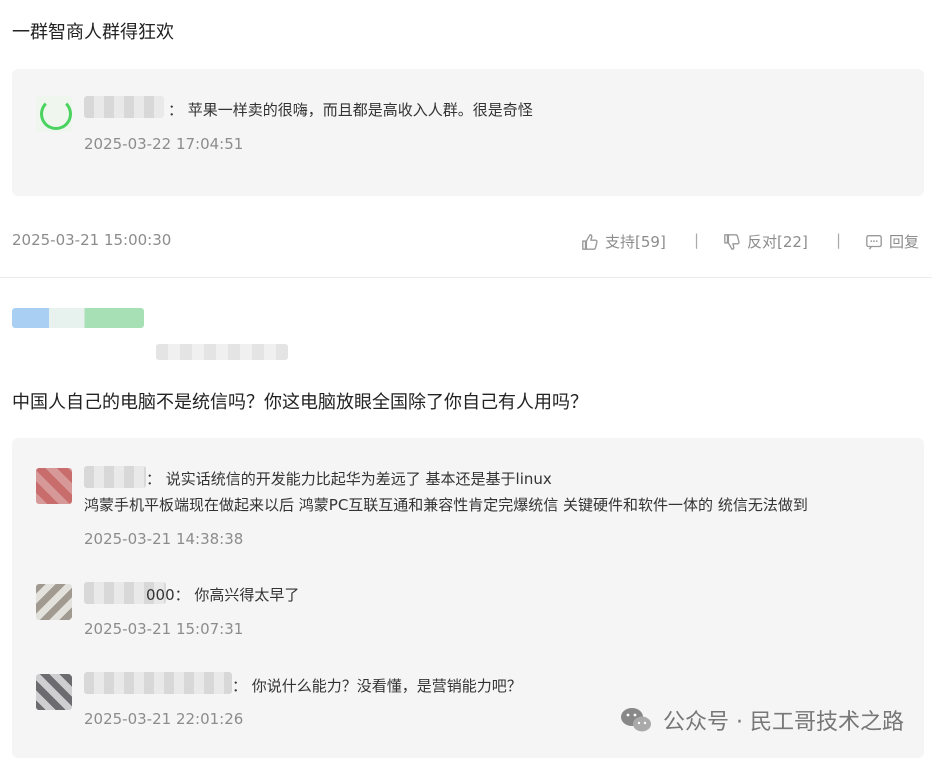  What do you see at coordinates (904, 242) in the screenshot?
I see `reply-label: 回复` at bounding box center [904, 242].